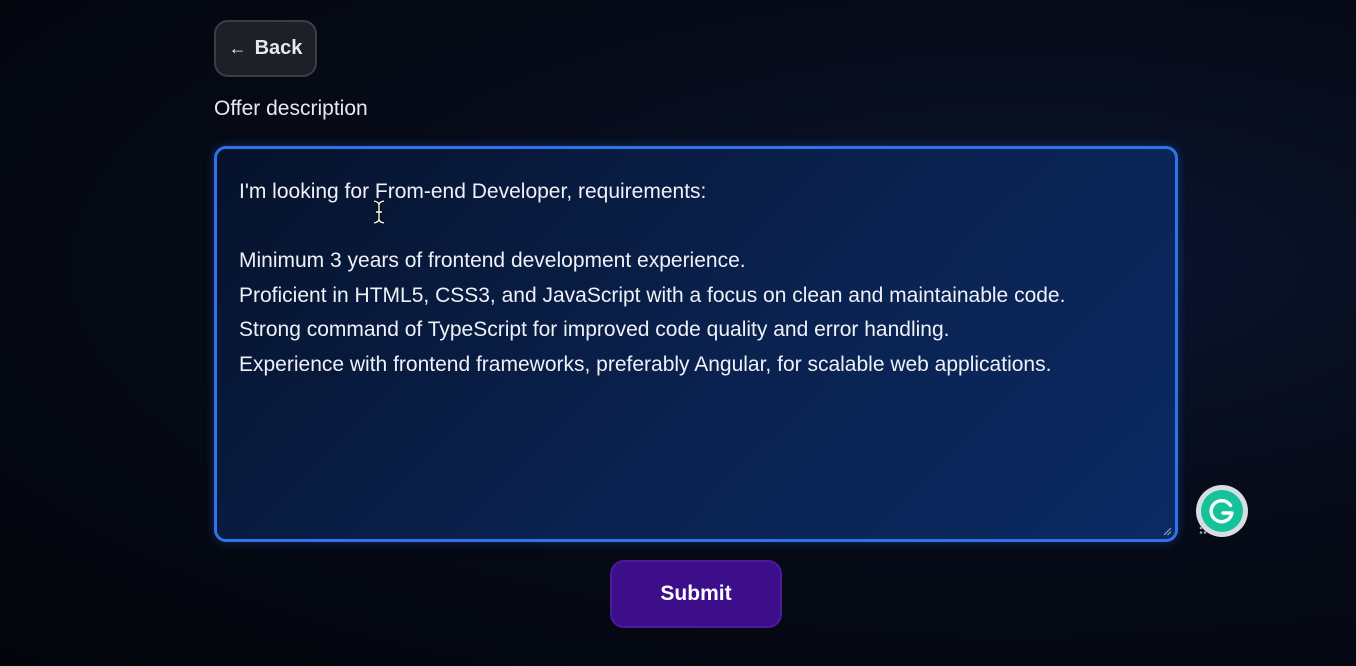 This screenshot has width=1356, height=666. I want to click on submit-button: Submit, so click(696, 594).